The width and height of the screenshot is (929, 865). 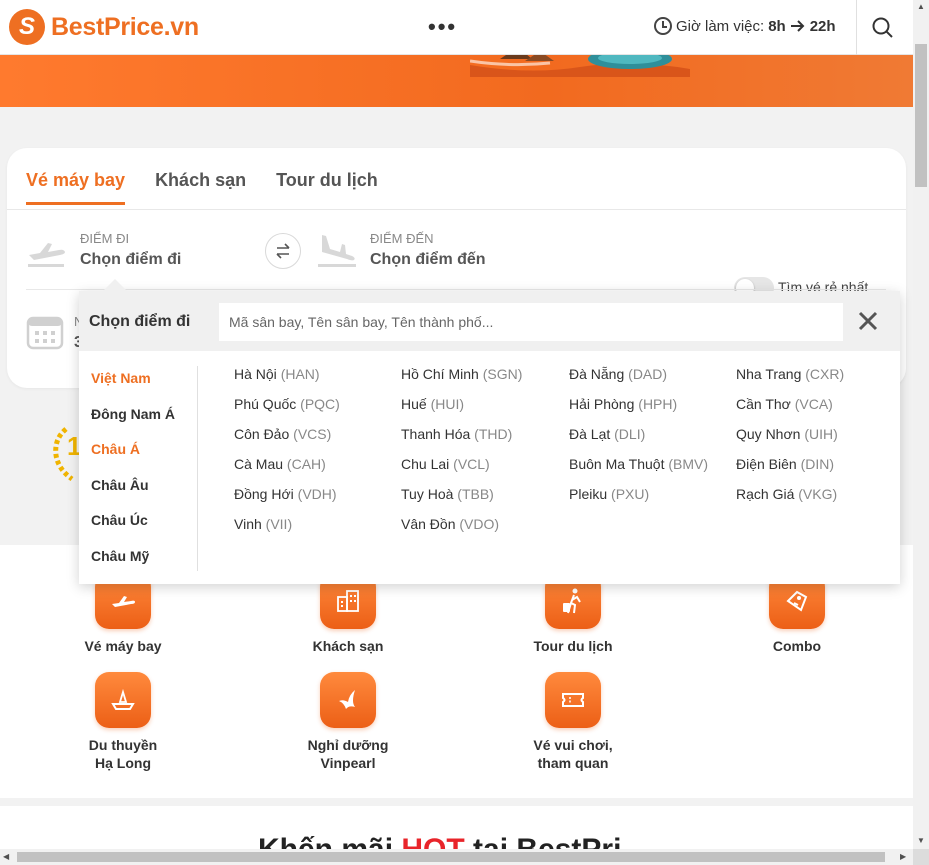 What do you see at coordinates (485, 404) in the screenshot?
I see `city-option: Huế (HUI)` at bounding box center [485, 404].